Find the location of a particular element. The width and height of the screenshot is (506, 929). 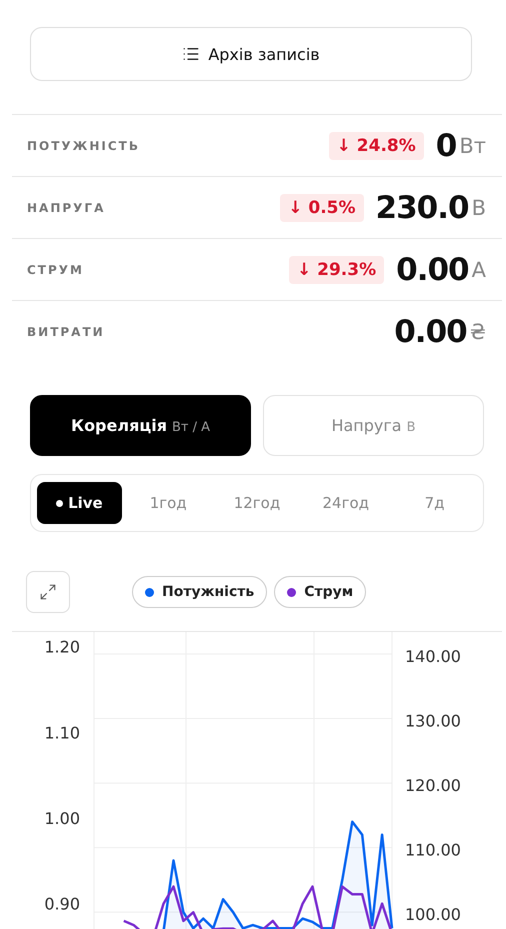

legend-item: Потужність is located at coordinates (200, 592).